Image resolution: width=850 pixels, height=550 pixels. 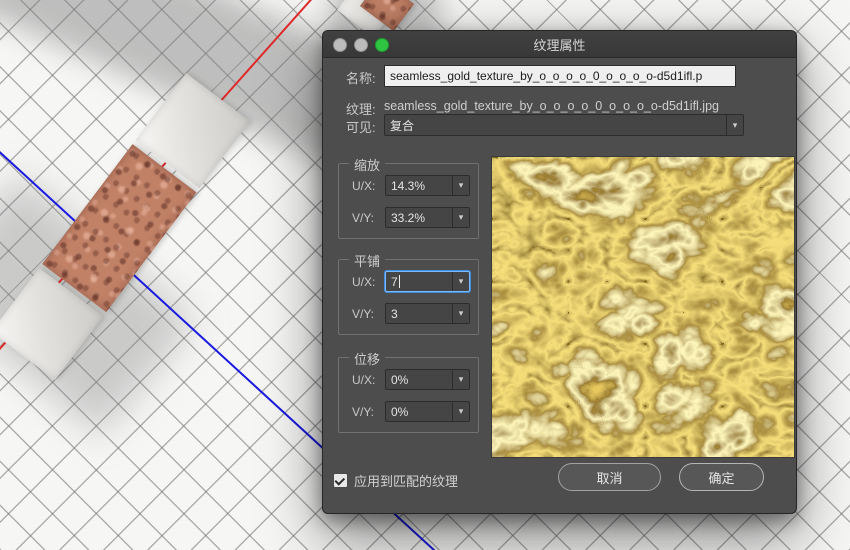 I want to click on offset-ux-combobox: 0% ▾, so click(x=427, y=379).